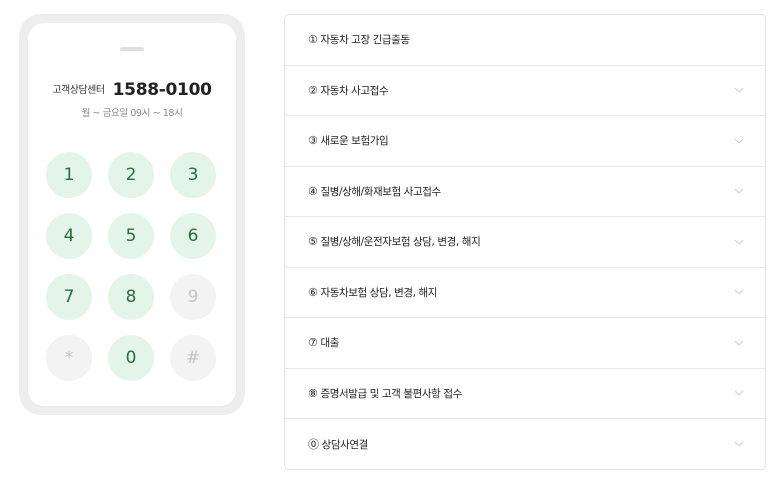  Describe the element at coordinates (338, 445) in the screenshot. I see `menu-item-label: ⓪ 상담사연결` at that location.